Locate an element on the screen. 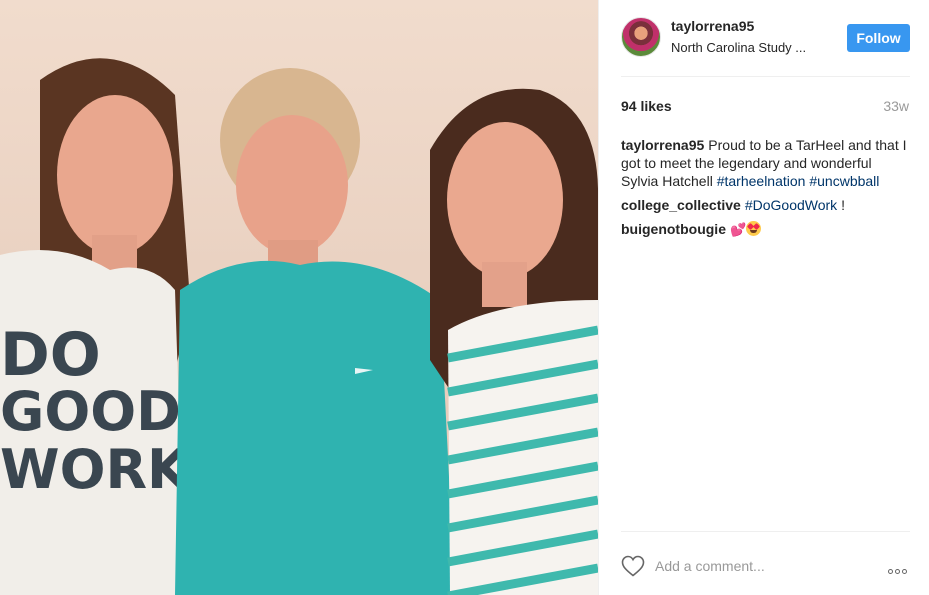 The image size is (929, 595). comment-username: buigenotbougie is located at coordinates (673, 229).